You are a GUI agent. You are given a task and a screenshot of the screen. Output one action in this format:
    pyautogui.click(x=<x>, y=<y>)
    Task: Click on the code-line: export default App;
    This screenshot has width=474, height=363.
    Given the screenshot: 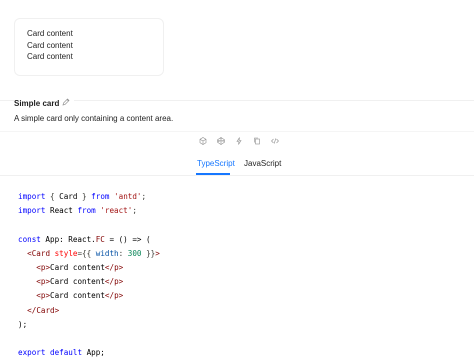 What is the action you would take?
    pyautogui.click(x=61, y=353)
    